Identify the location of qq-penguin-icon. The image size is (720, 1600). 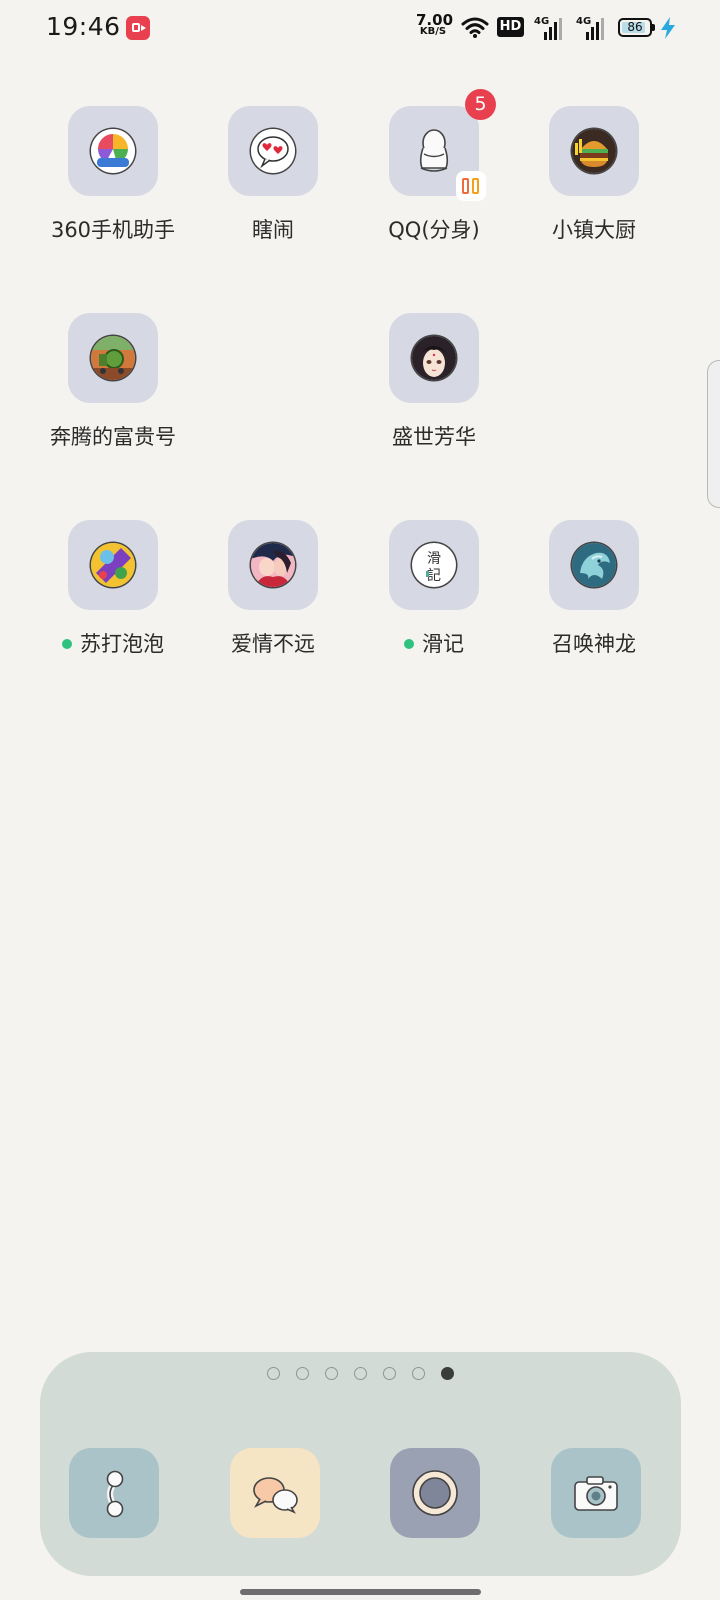
(434, 150).